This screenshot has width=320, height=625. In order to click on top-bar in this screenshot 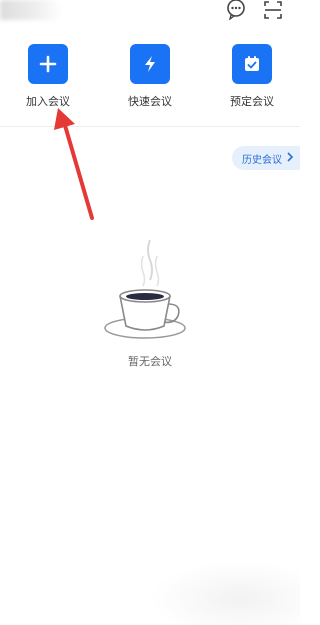, I will do `click(150, 15)`.